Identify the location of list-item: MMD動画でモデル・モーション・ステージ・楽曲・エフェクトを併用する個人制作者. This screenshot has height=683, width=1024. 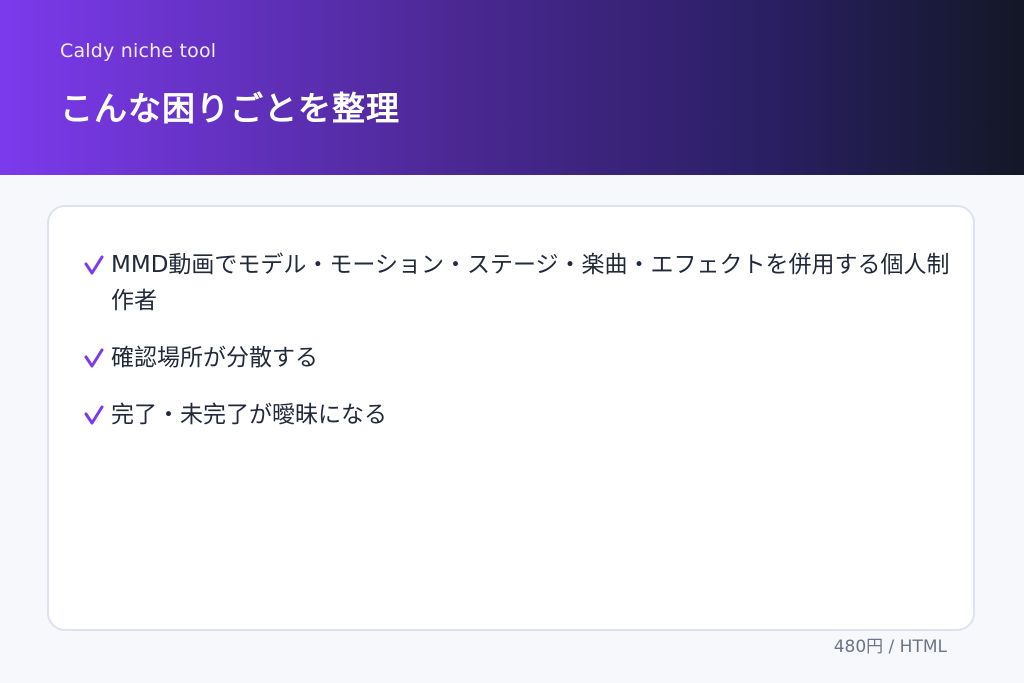
(525, 283).